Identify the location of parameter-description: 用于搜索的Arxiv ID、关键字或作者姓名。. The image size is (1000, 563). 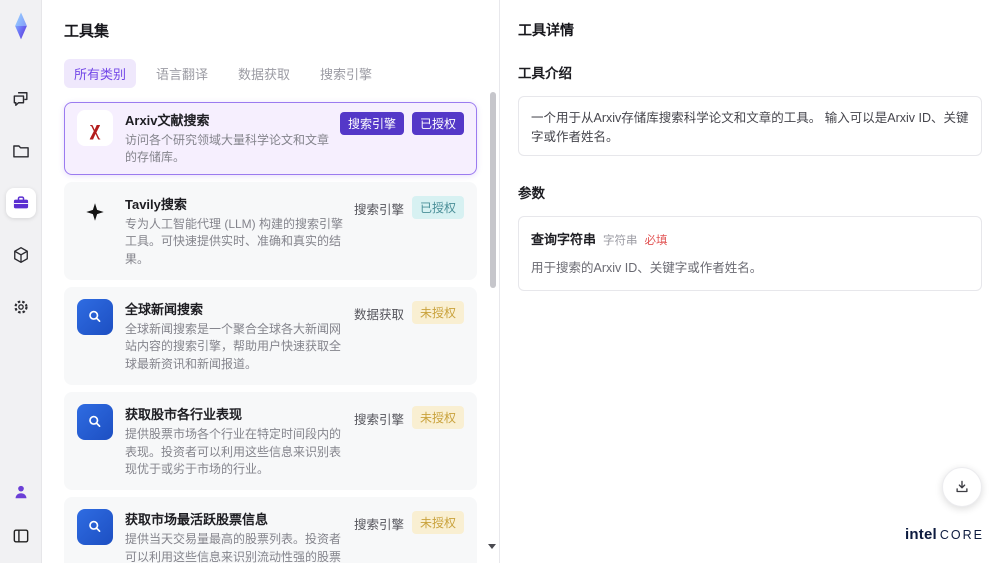
(647, 268).